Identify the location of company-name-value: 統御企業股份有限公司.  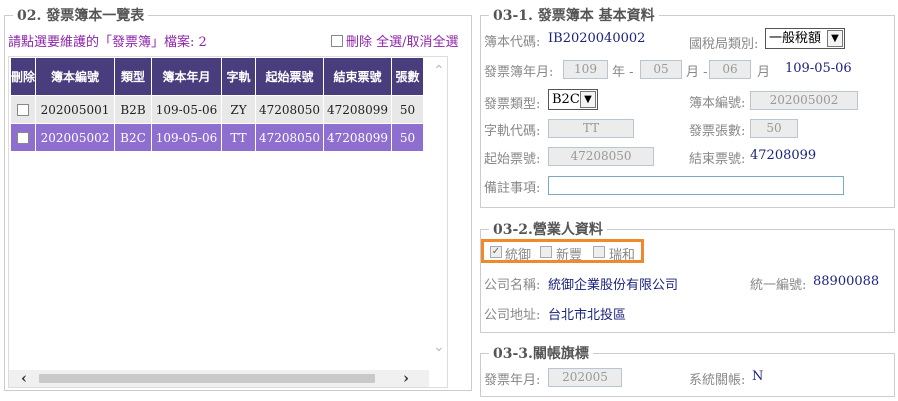
(613, 285).